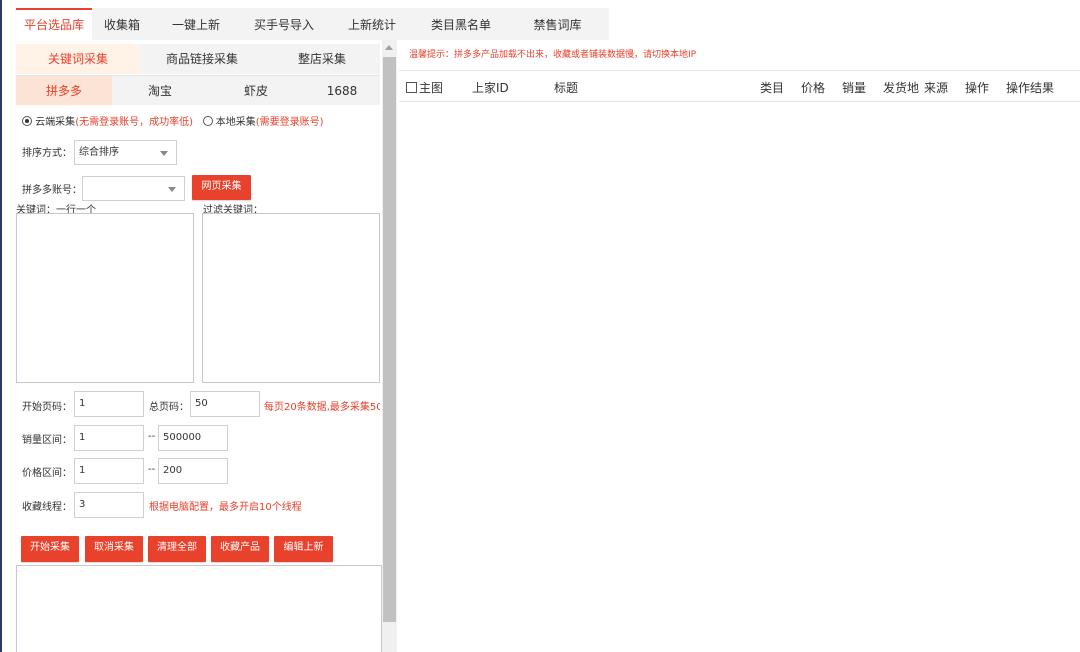 This screenshot has width=1080, height=652. What do you see at coordinates (169, 407) in the screenshot?
I see `total-pages-label: 总页码：` at bounding box center [169, 407].